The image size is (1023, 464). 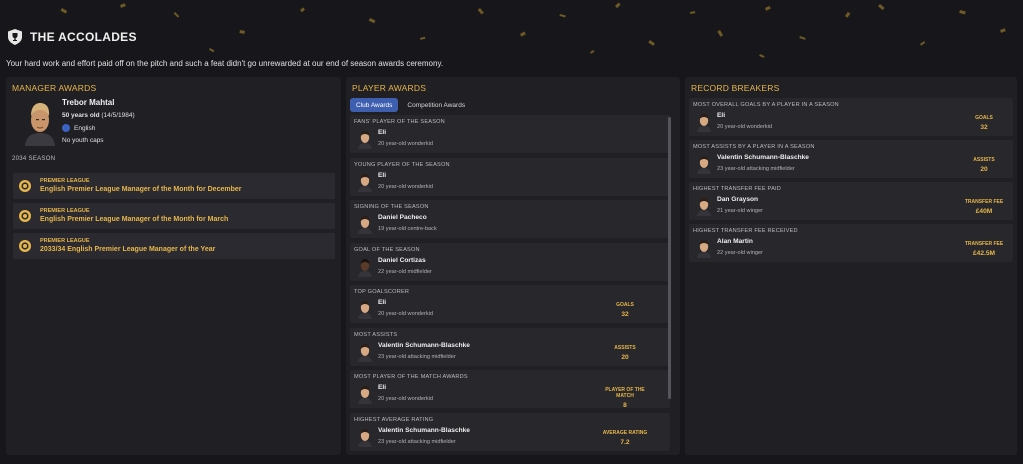 What do you see at coordinates (740, 211) in the screenshot?
I see `player-description: 21 year-old winger` at bounding box center [740, 211].